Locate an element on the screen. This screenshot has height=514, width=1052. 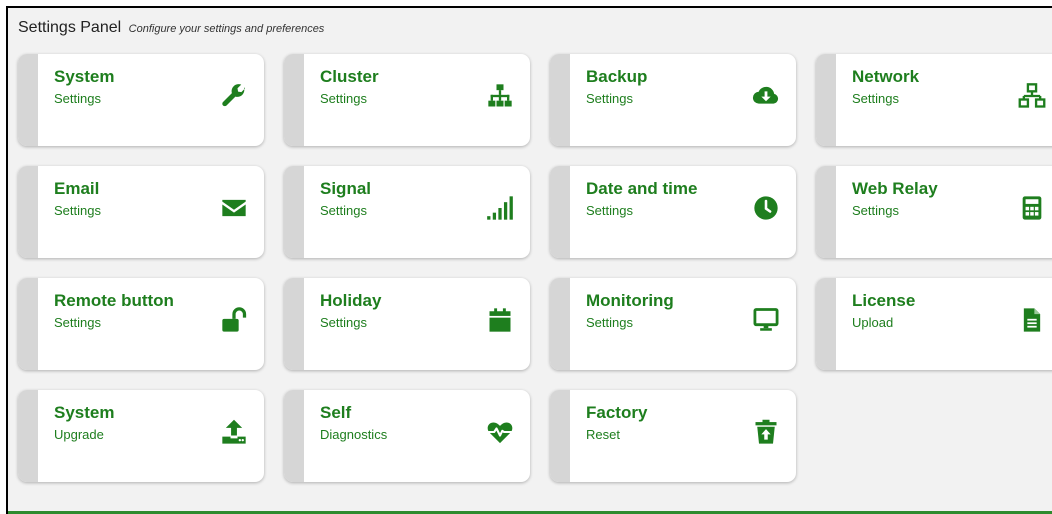
card-title: Network is located at coordinates (886, 76).